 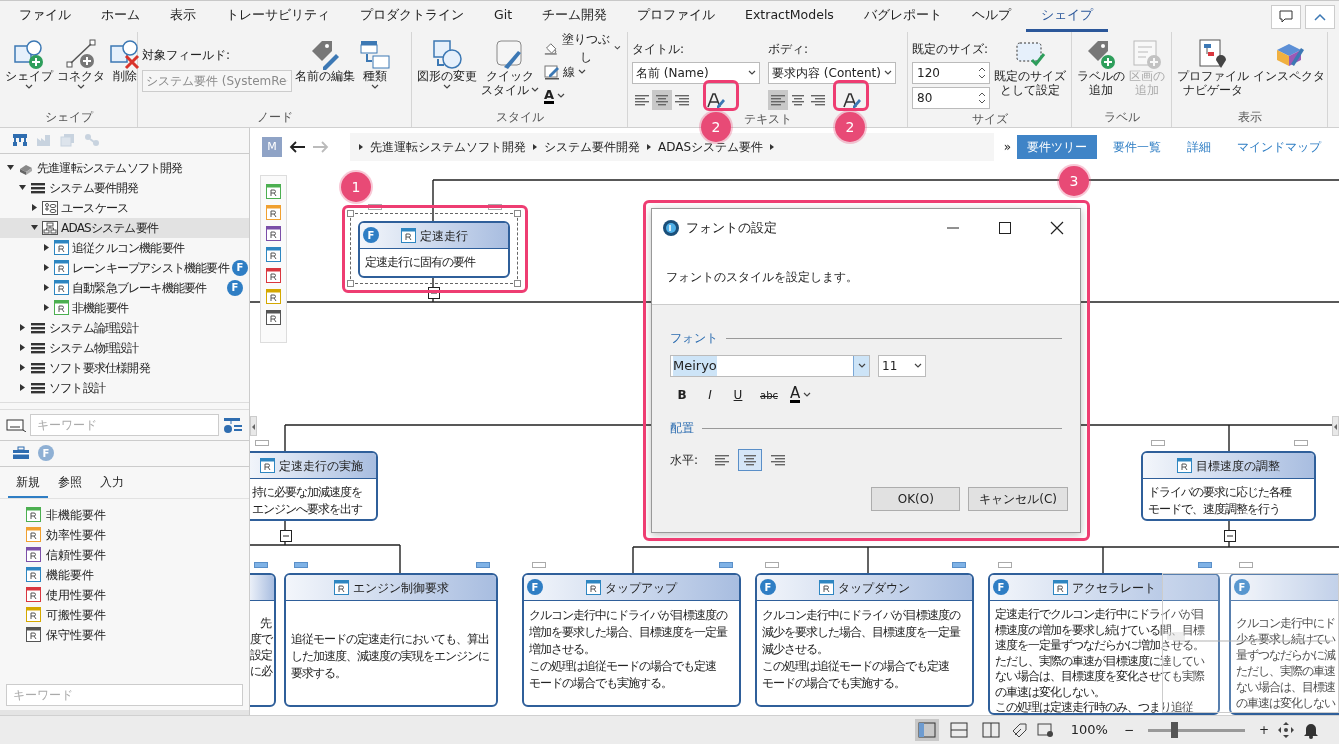 What do you see at coordinates (45, 16) in the screenshot?
I see `menu-tab: ファイル` at bounding box center [45, 16].